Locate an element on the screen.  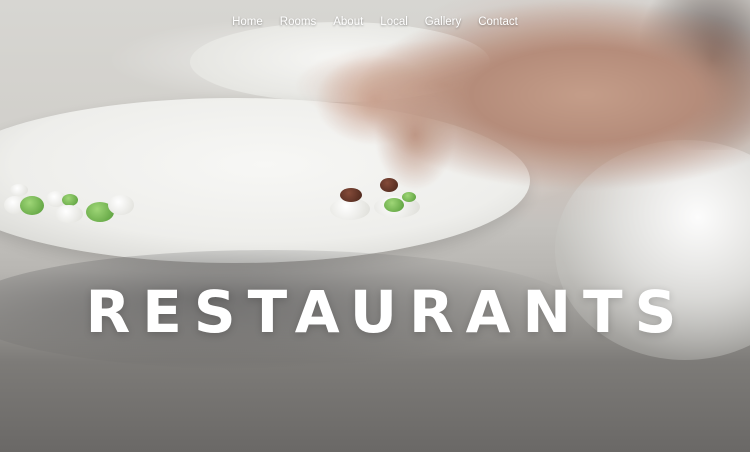
nav-about-link: About is located at coordinates (348, 22).